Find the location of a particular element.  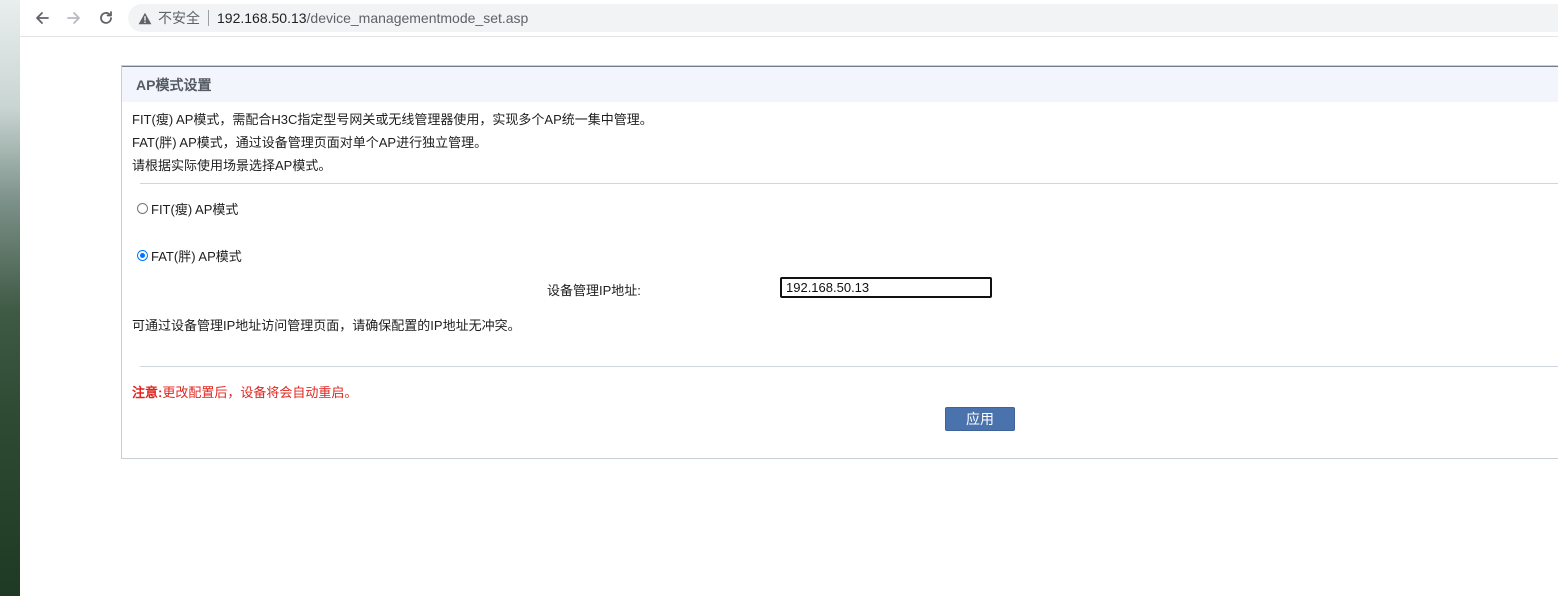

security-status-label: 不安全 is located at coordinates (179, 18).